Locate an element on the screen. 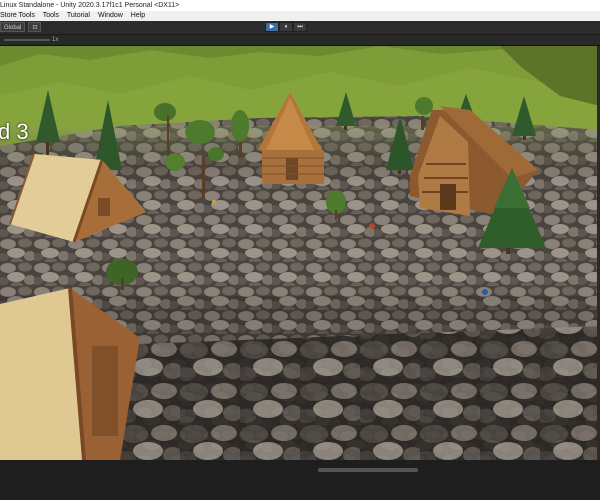 The image size is (600, 500). step-icon: ⏭ is located at coordinates (300, 27).